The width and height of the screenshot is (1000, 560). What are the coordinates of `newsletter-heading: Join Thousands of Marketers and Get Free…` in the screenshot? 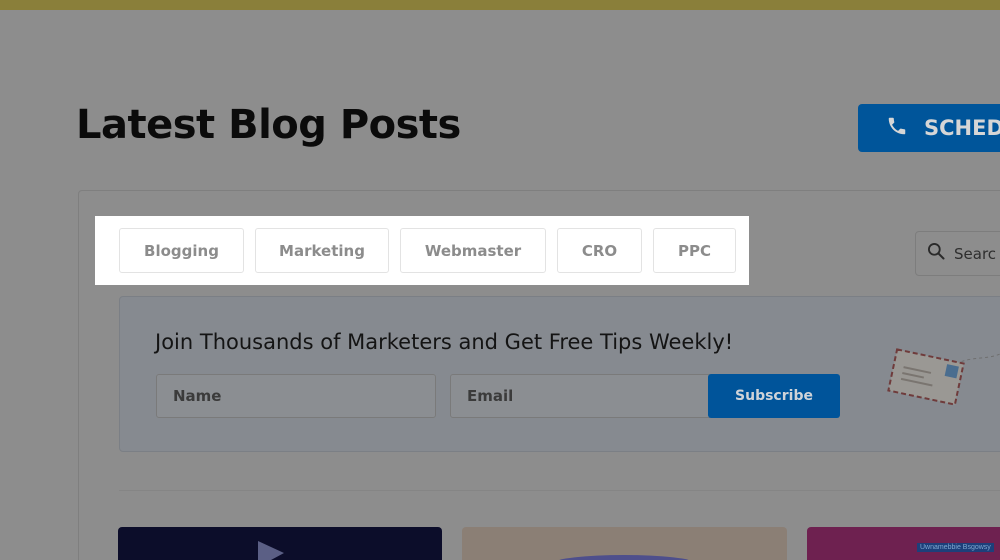 It's located at (444, 342).